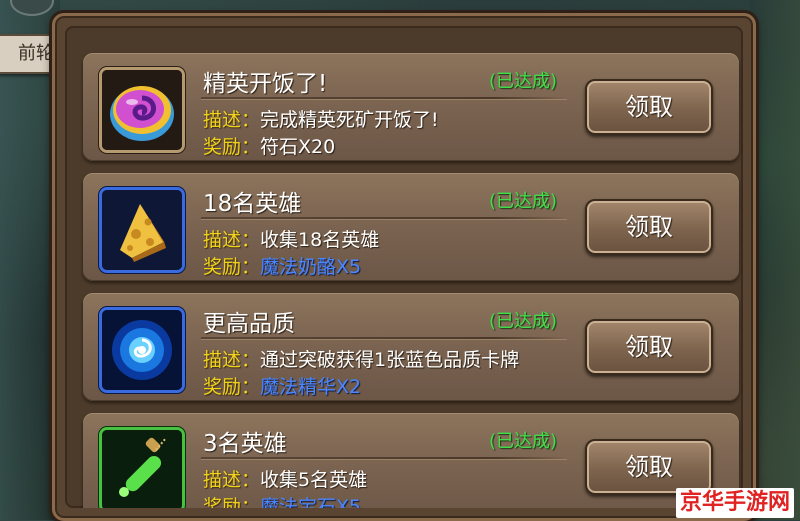 The height and width of the screenshot is (521, 800). Describe the element at coordinates (311, 387) in the screenshot. I see `reward-text: 魔法精华X2` at that location.